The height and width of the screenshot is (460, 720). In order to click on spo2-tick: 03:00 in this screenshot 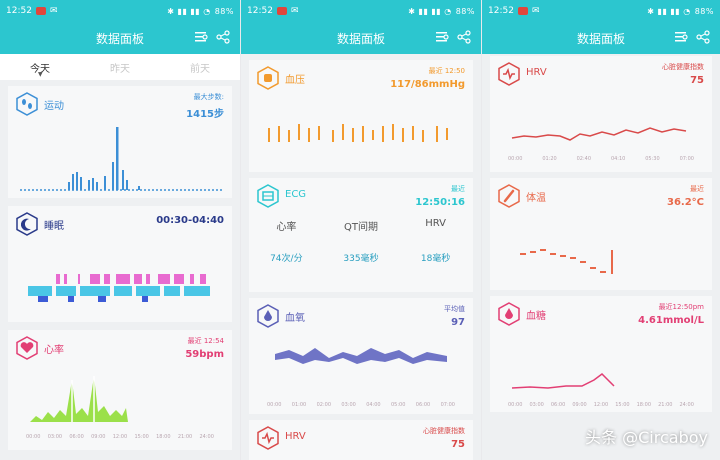, I will do `click(348, 405)`.